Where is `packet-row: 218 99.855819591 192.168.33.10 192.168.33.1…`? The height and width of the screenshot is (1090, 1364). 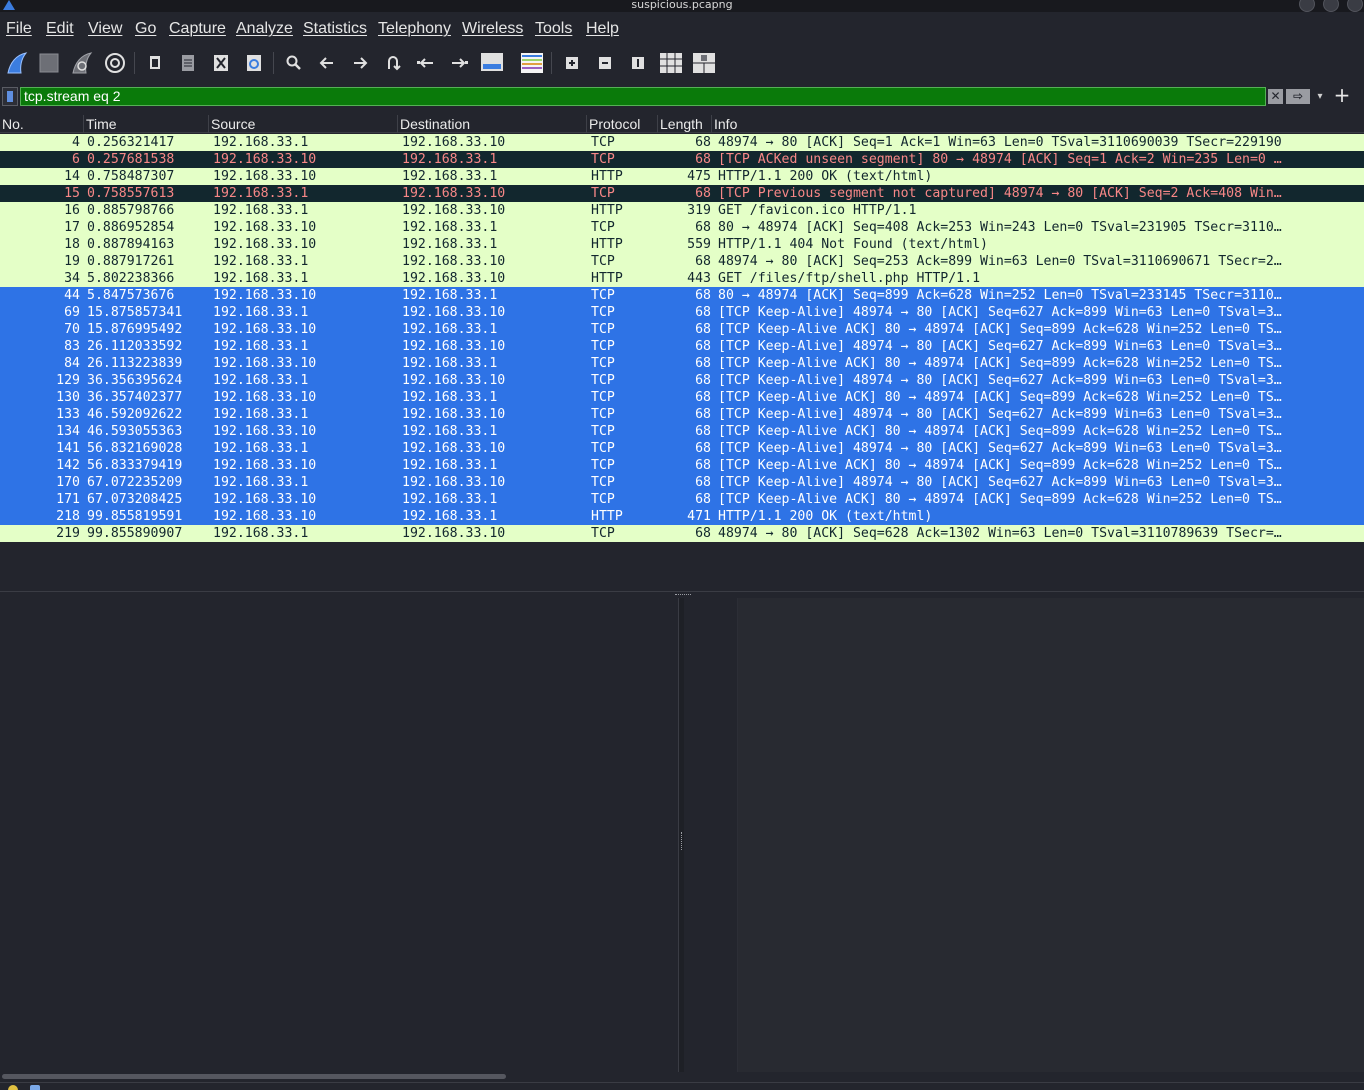 packet-row: 218 99.855819591 192.168.33.10 192.168.33.1… is located at coordinates (682, 516).